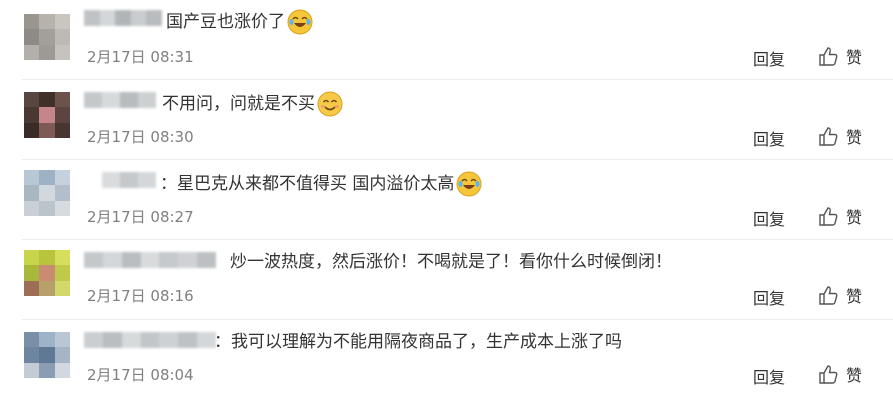  I want to click on comment-time: 2月17日 08:27, so click(140, 217).